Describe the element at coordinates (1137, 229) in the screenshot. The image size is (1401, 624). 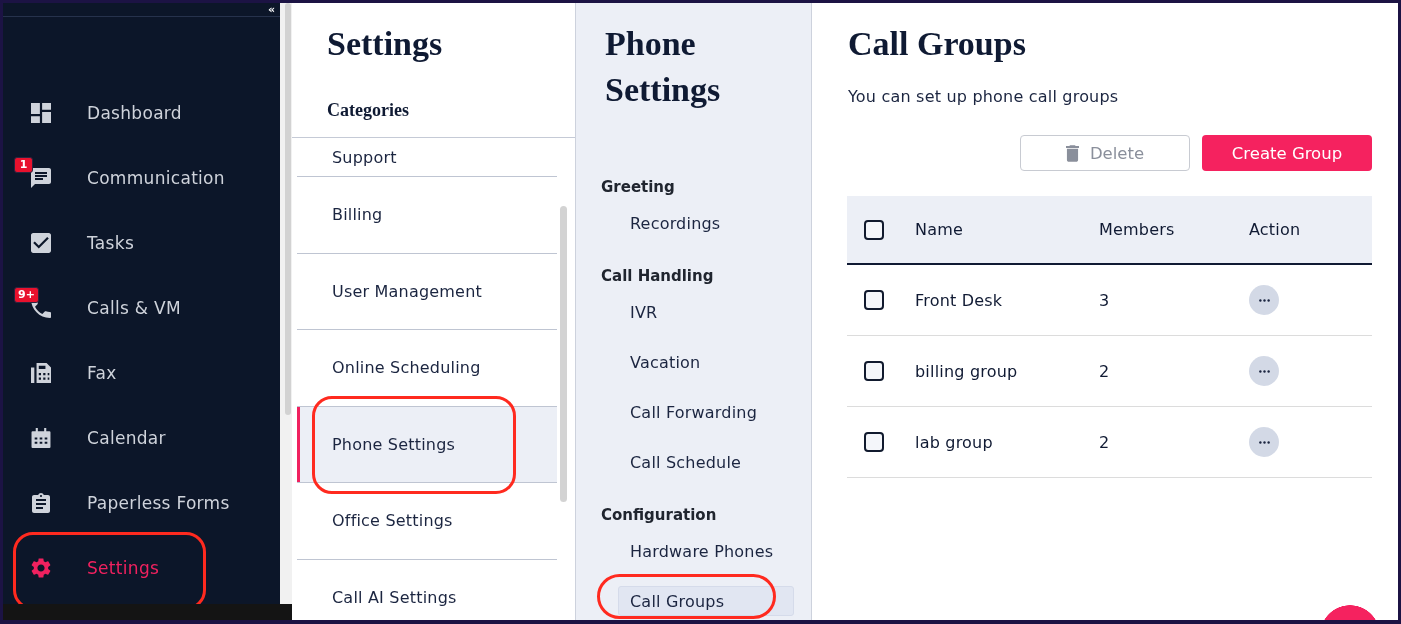
I see `column-header: Members` at that location.